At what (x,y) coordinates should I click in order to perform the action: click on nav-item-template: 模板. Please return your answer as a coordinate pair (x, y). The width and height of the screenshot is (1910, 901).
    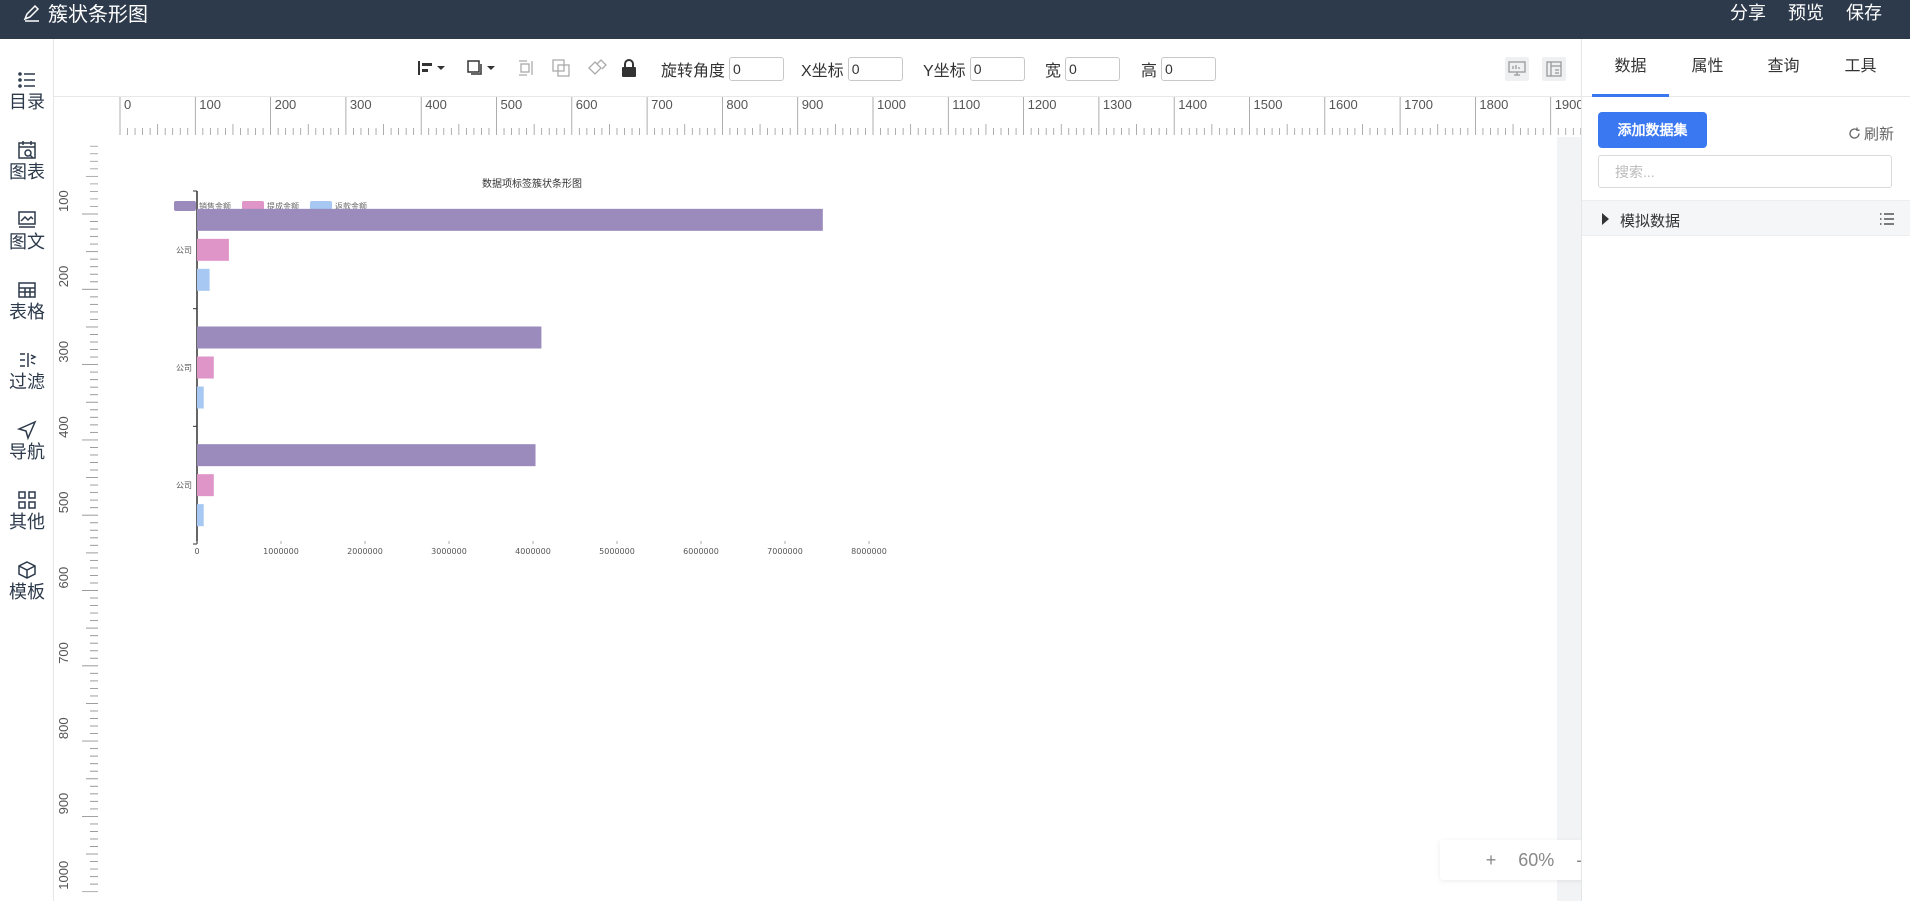
    Looking at the image, I should click on (27, 589).